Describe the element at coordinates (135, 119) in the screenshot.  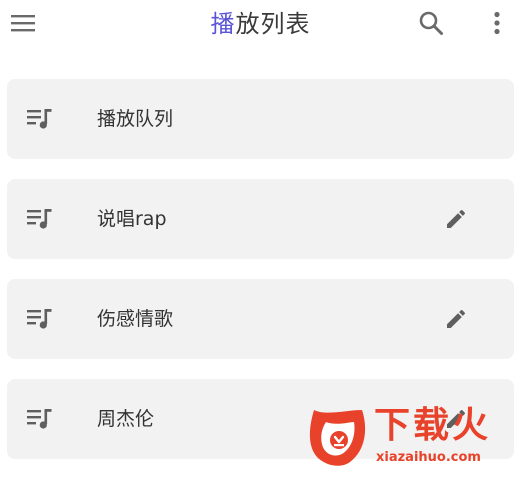
I see `playlist-label: 播放队列` at that location.